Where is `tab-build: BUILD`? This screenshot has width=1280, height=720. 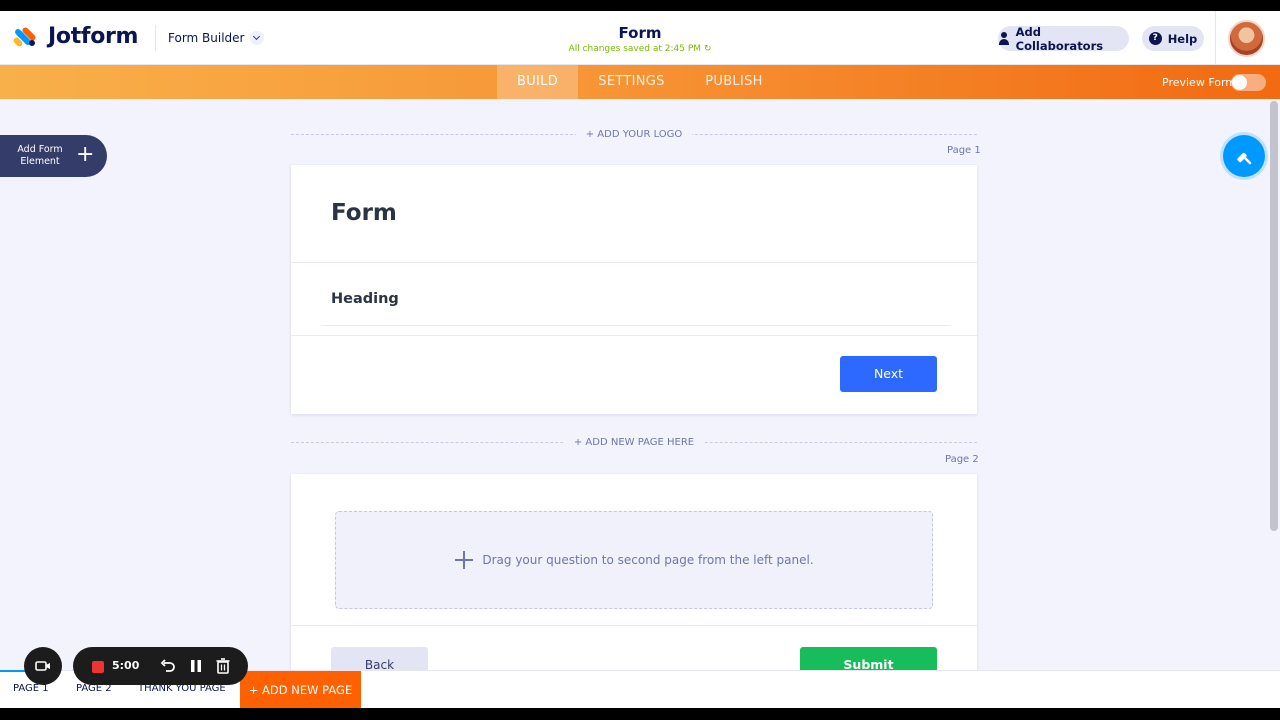
tab-build: BUILD is located at coordinates (537, 82).